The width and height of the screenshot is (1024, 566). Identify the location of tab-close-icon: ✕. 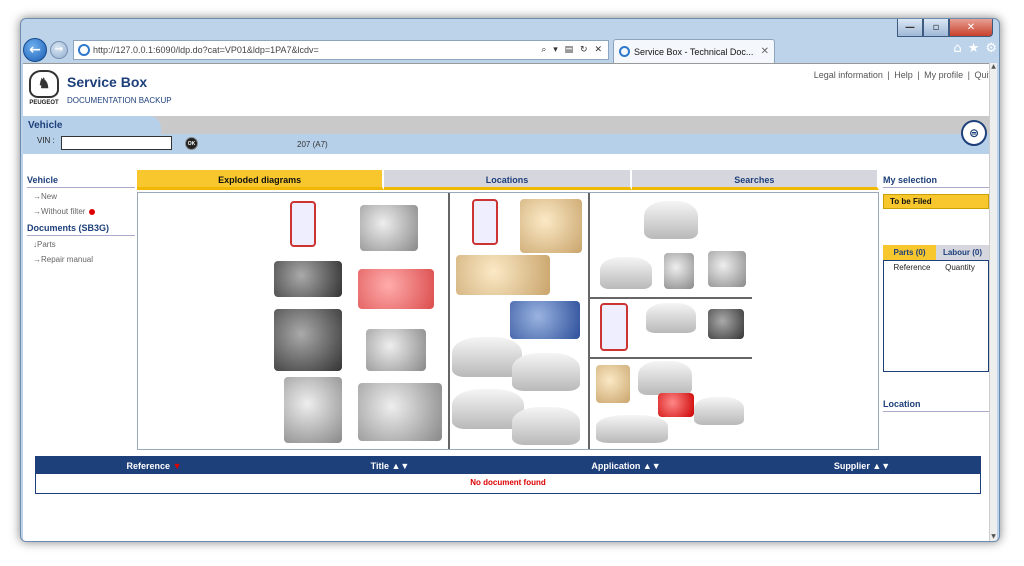
(767, 51).